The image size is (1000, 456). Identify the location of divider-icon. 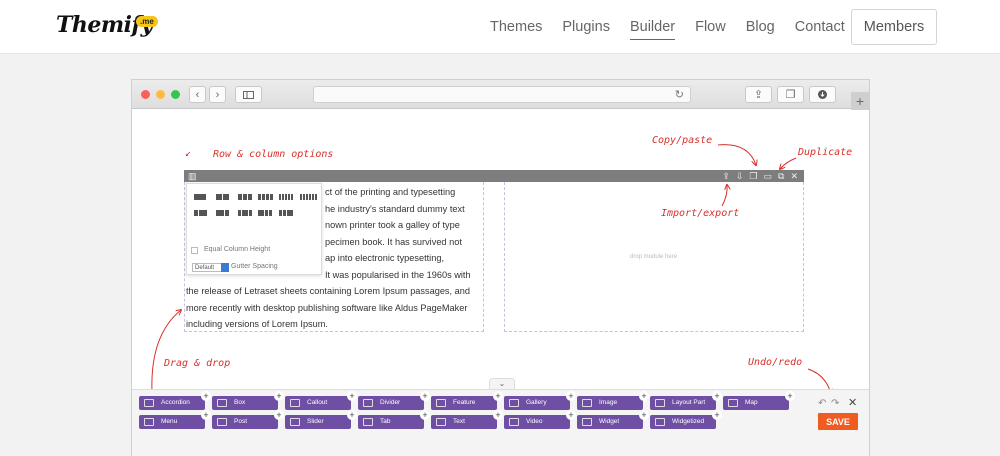
(368, 403).